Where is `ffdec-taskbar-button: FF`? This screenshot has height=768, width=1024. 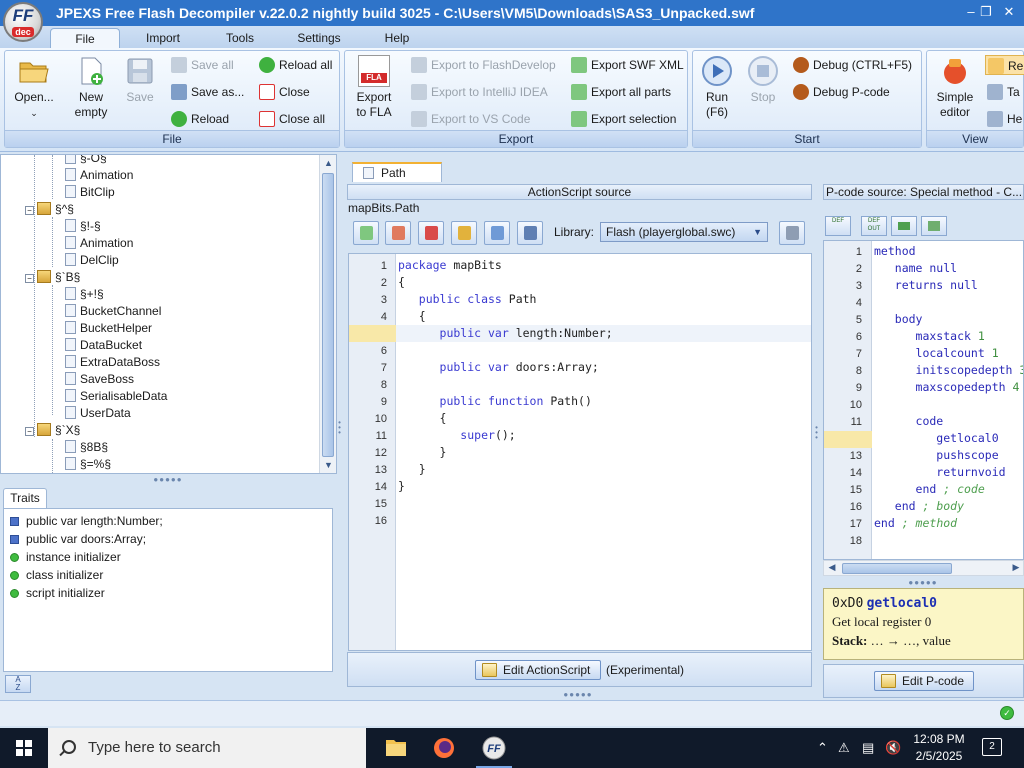
ffdec-taskbar-button: FF is located at coordinates (494, 748).